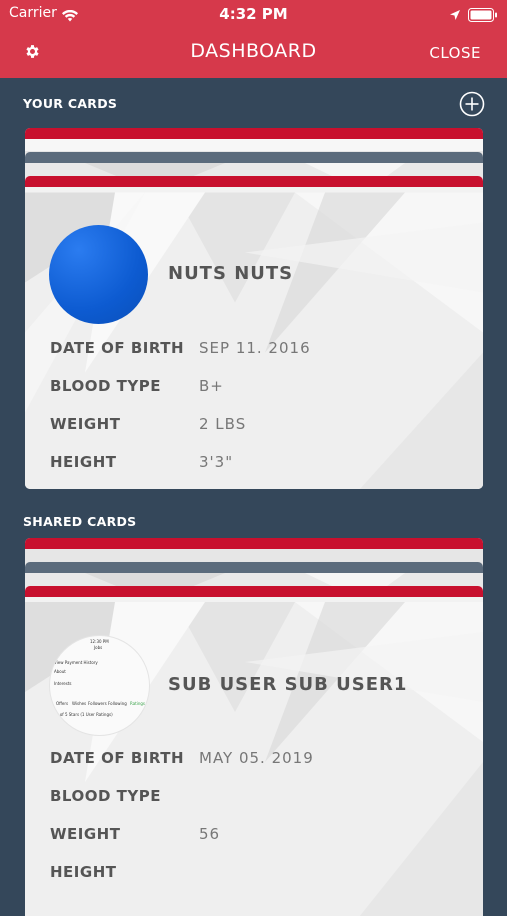  What do you see at coordinates (99, 641) in the screenshot?
I see `avatar-text: 12:30 PM` at bounding box center [99, 641].